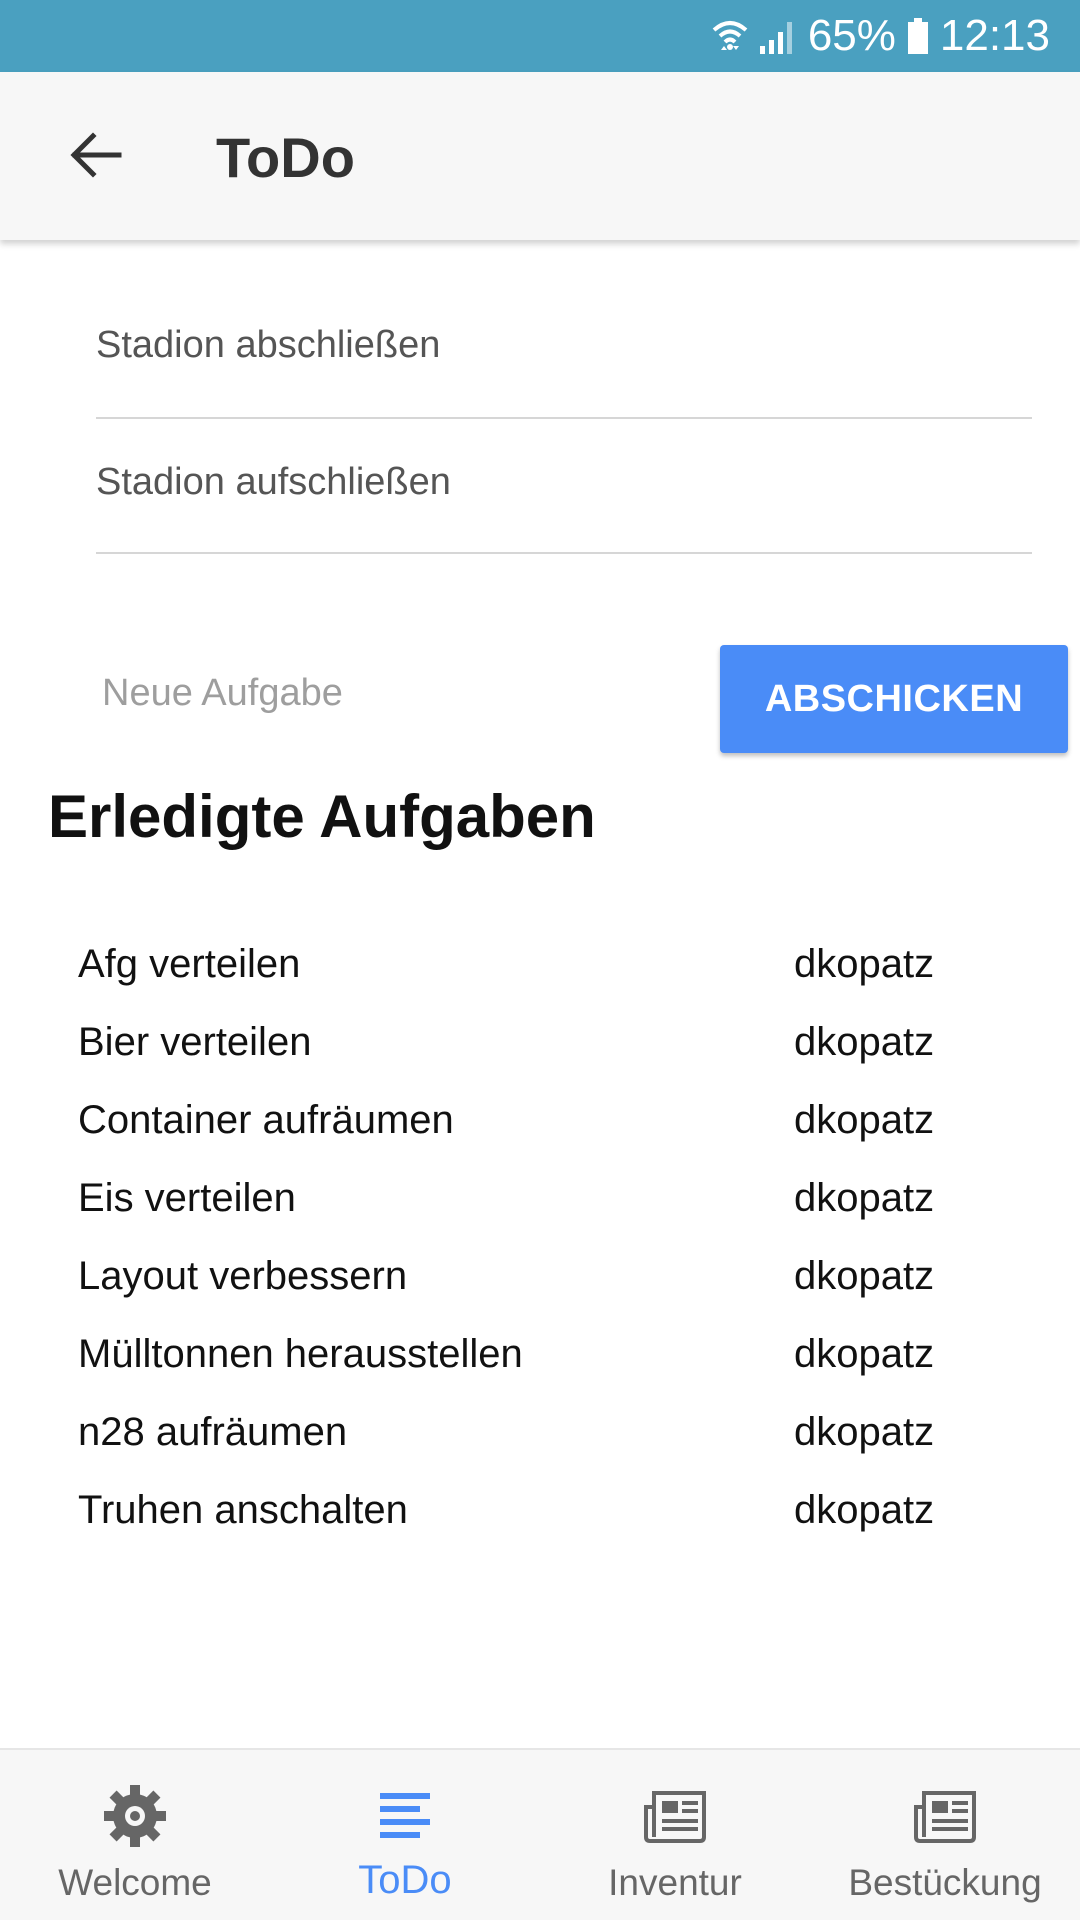  I want to click on table-row: Container aufräumen dkopatz, so click(528, 1120).